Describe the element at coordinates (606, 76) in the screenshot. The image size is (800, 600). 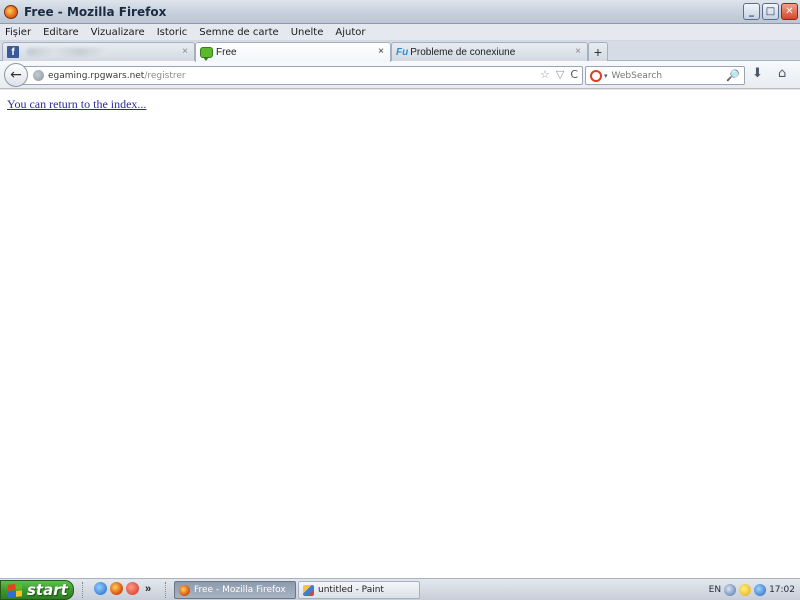
I see `search-engine-dropdown-icon: ▾` at that location.